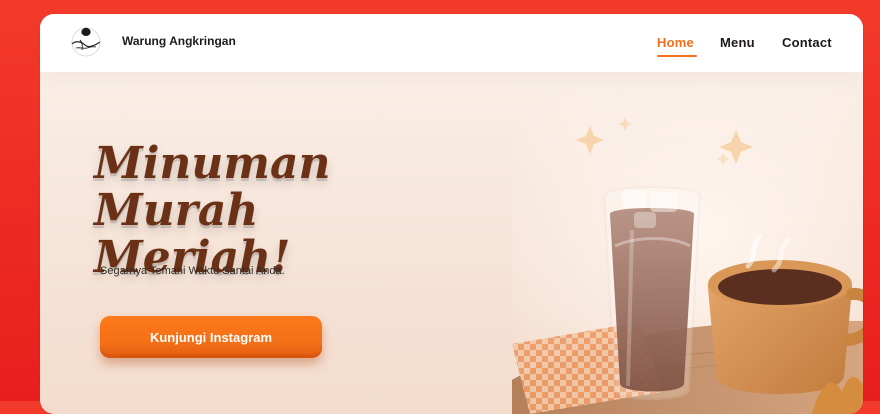  Describe the element at coordinates (675, 42) in the screenshot. I see `nav-home: Home` at that location.